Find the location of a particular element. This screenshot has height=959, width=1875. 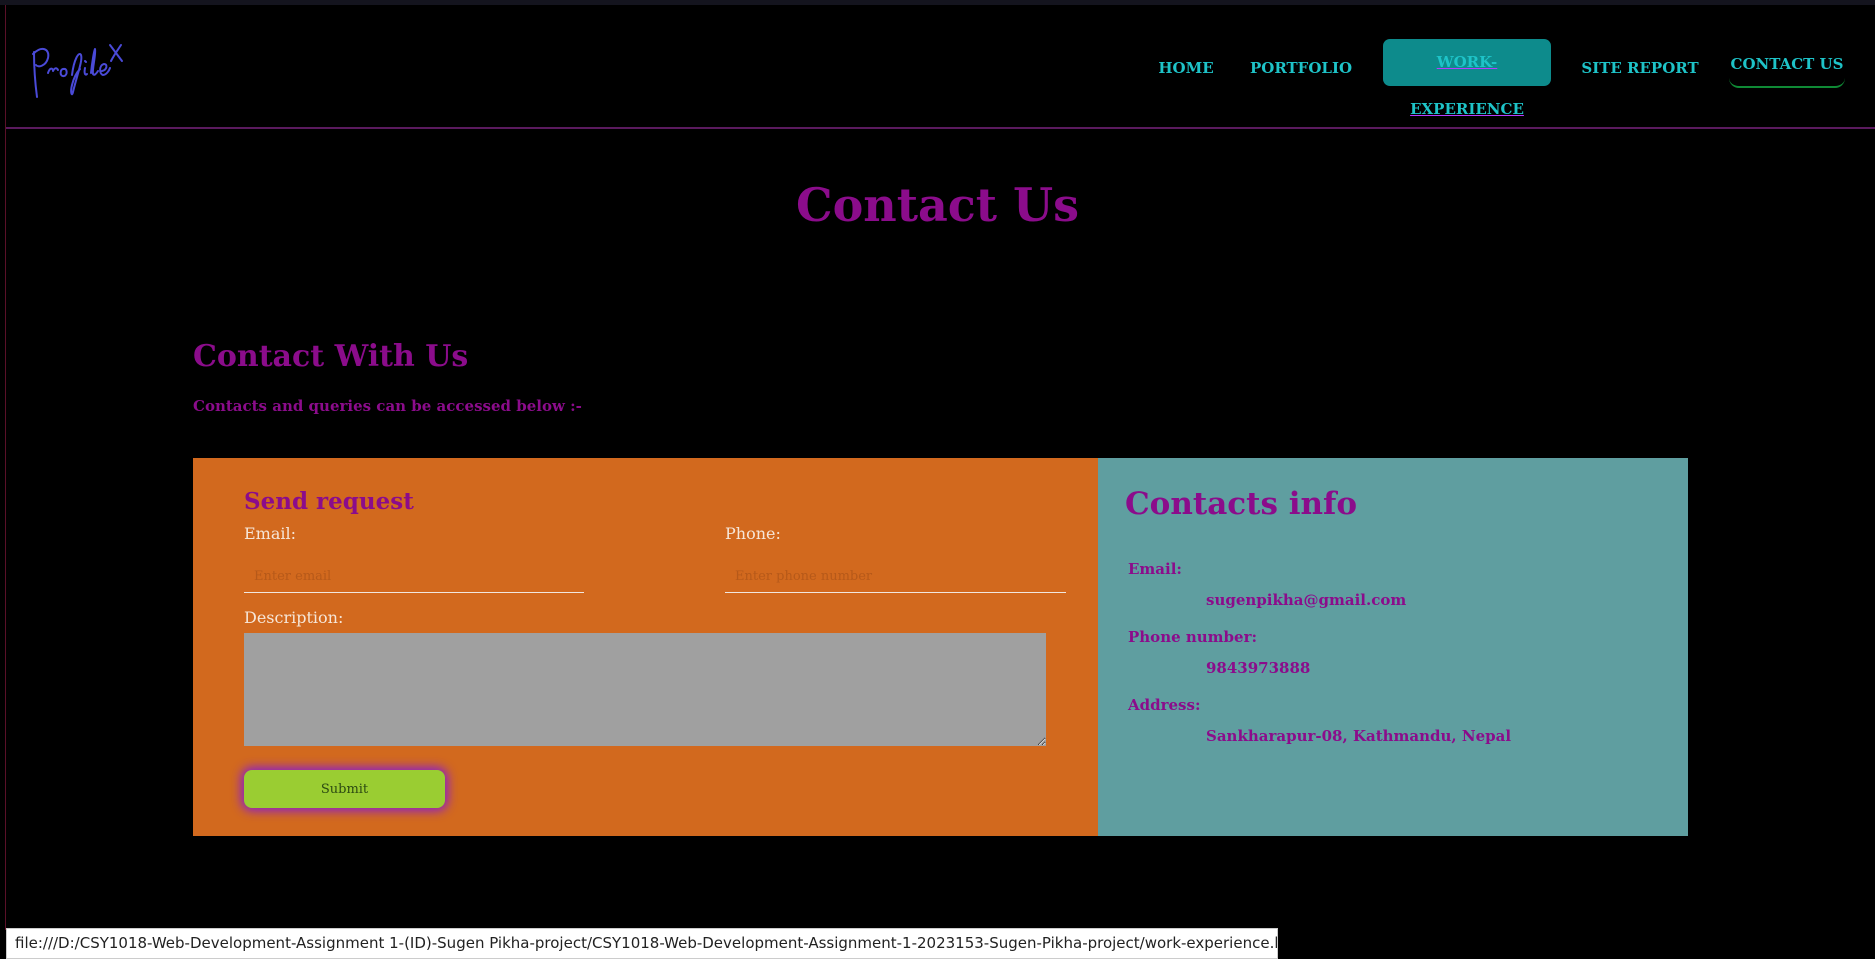

section-title: Contact With Us is located at coordinates (331, 356).